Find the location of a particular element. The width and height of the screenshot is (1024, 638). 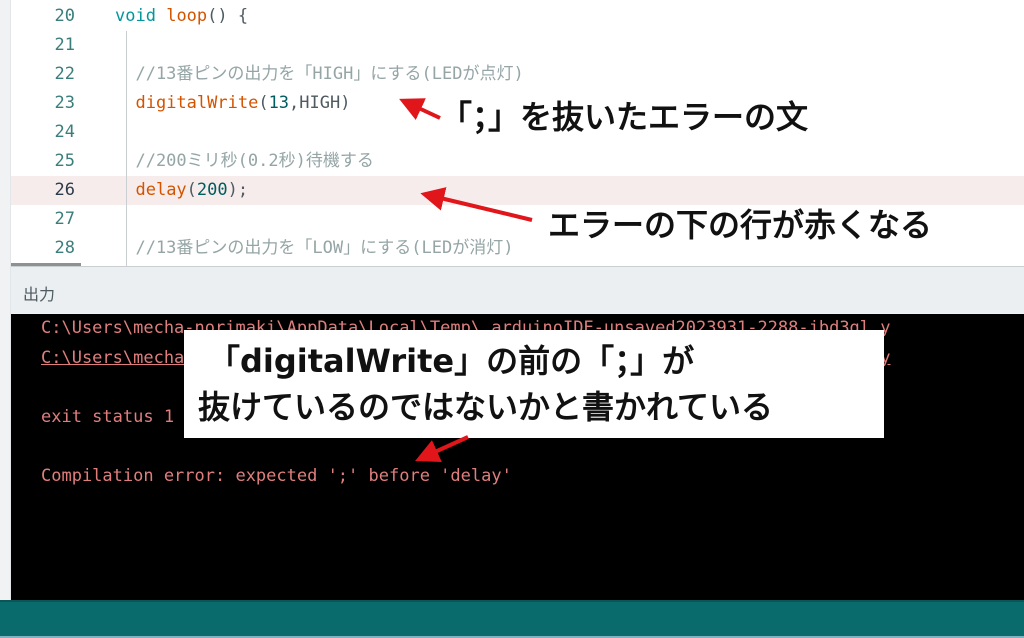

annotation-missing-semicolon: 「；」を抜いたエラーの文 is located at coordinates (624, 117).